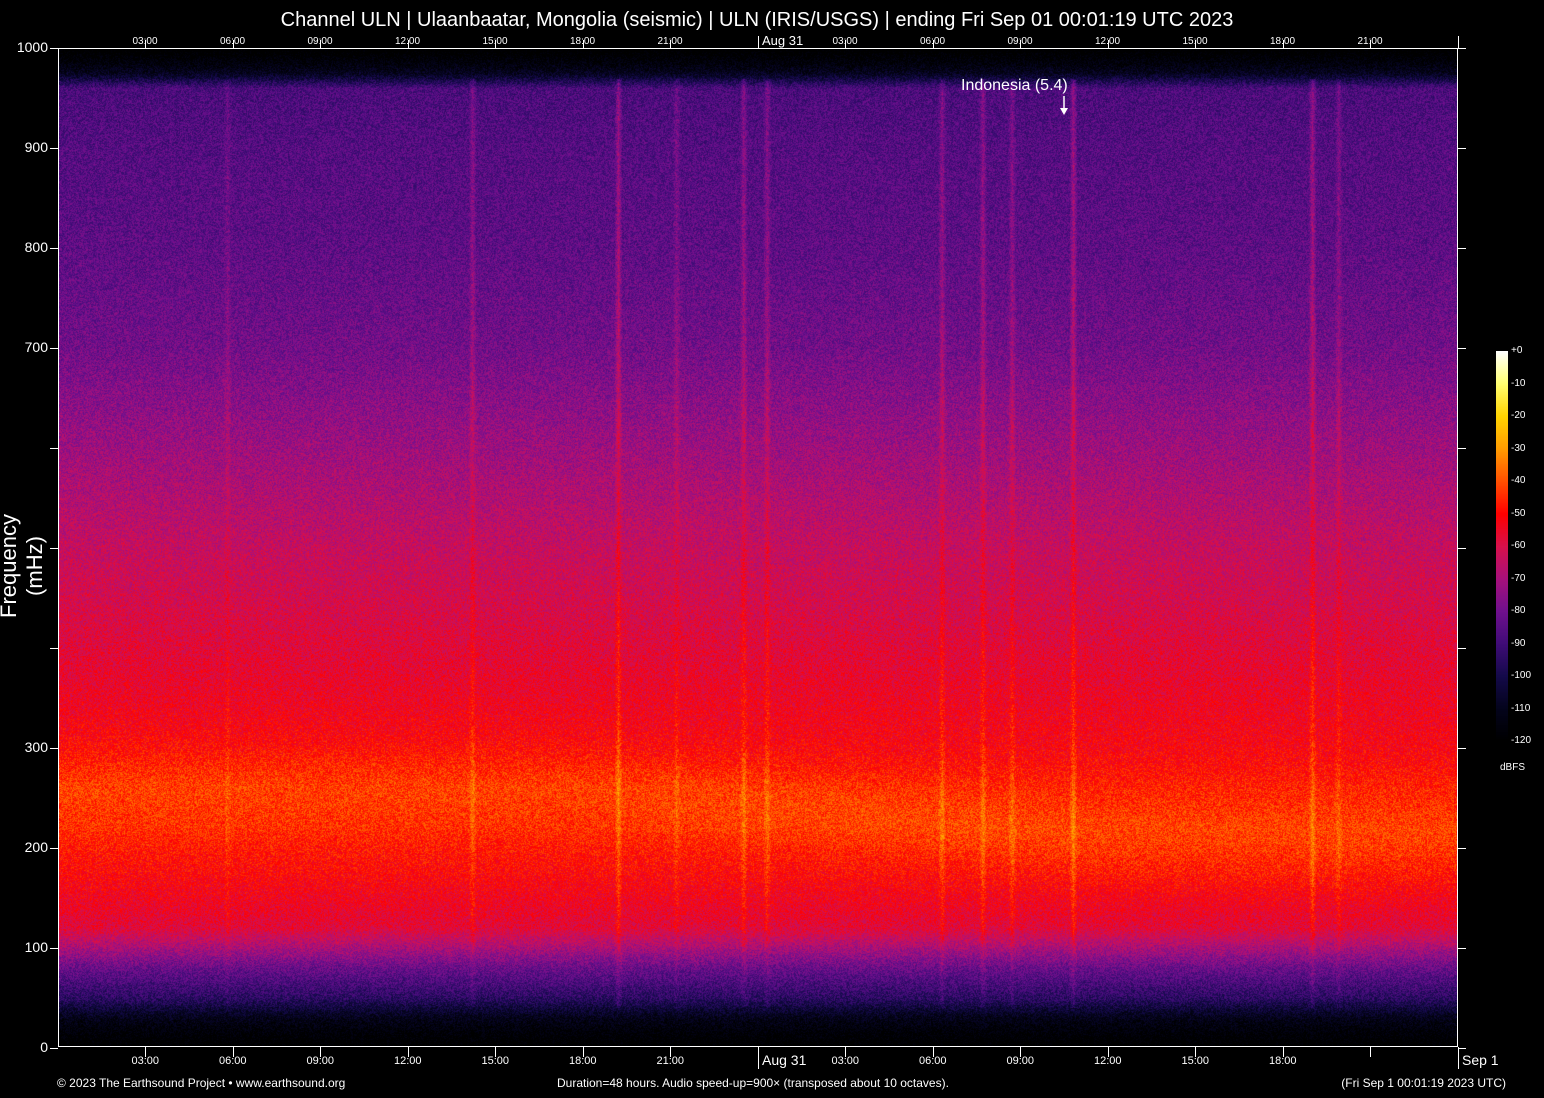  What do you see at coordinates (784, 1060) in the screenshot?
I see `x-tick-label-bottom: Aug 31` at bounding box center [784, 1060].